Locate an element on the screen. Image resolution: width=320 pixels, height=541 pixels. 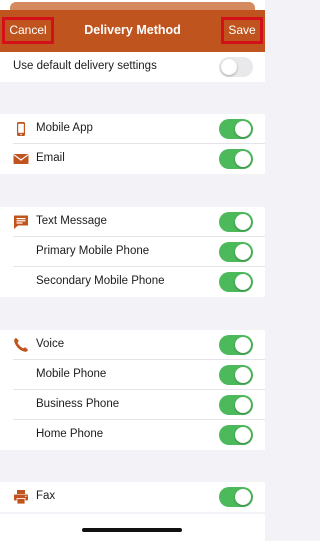
voice-toggle is located at coordinates (236, 345).